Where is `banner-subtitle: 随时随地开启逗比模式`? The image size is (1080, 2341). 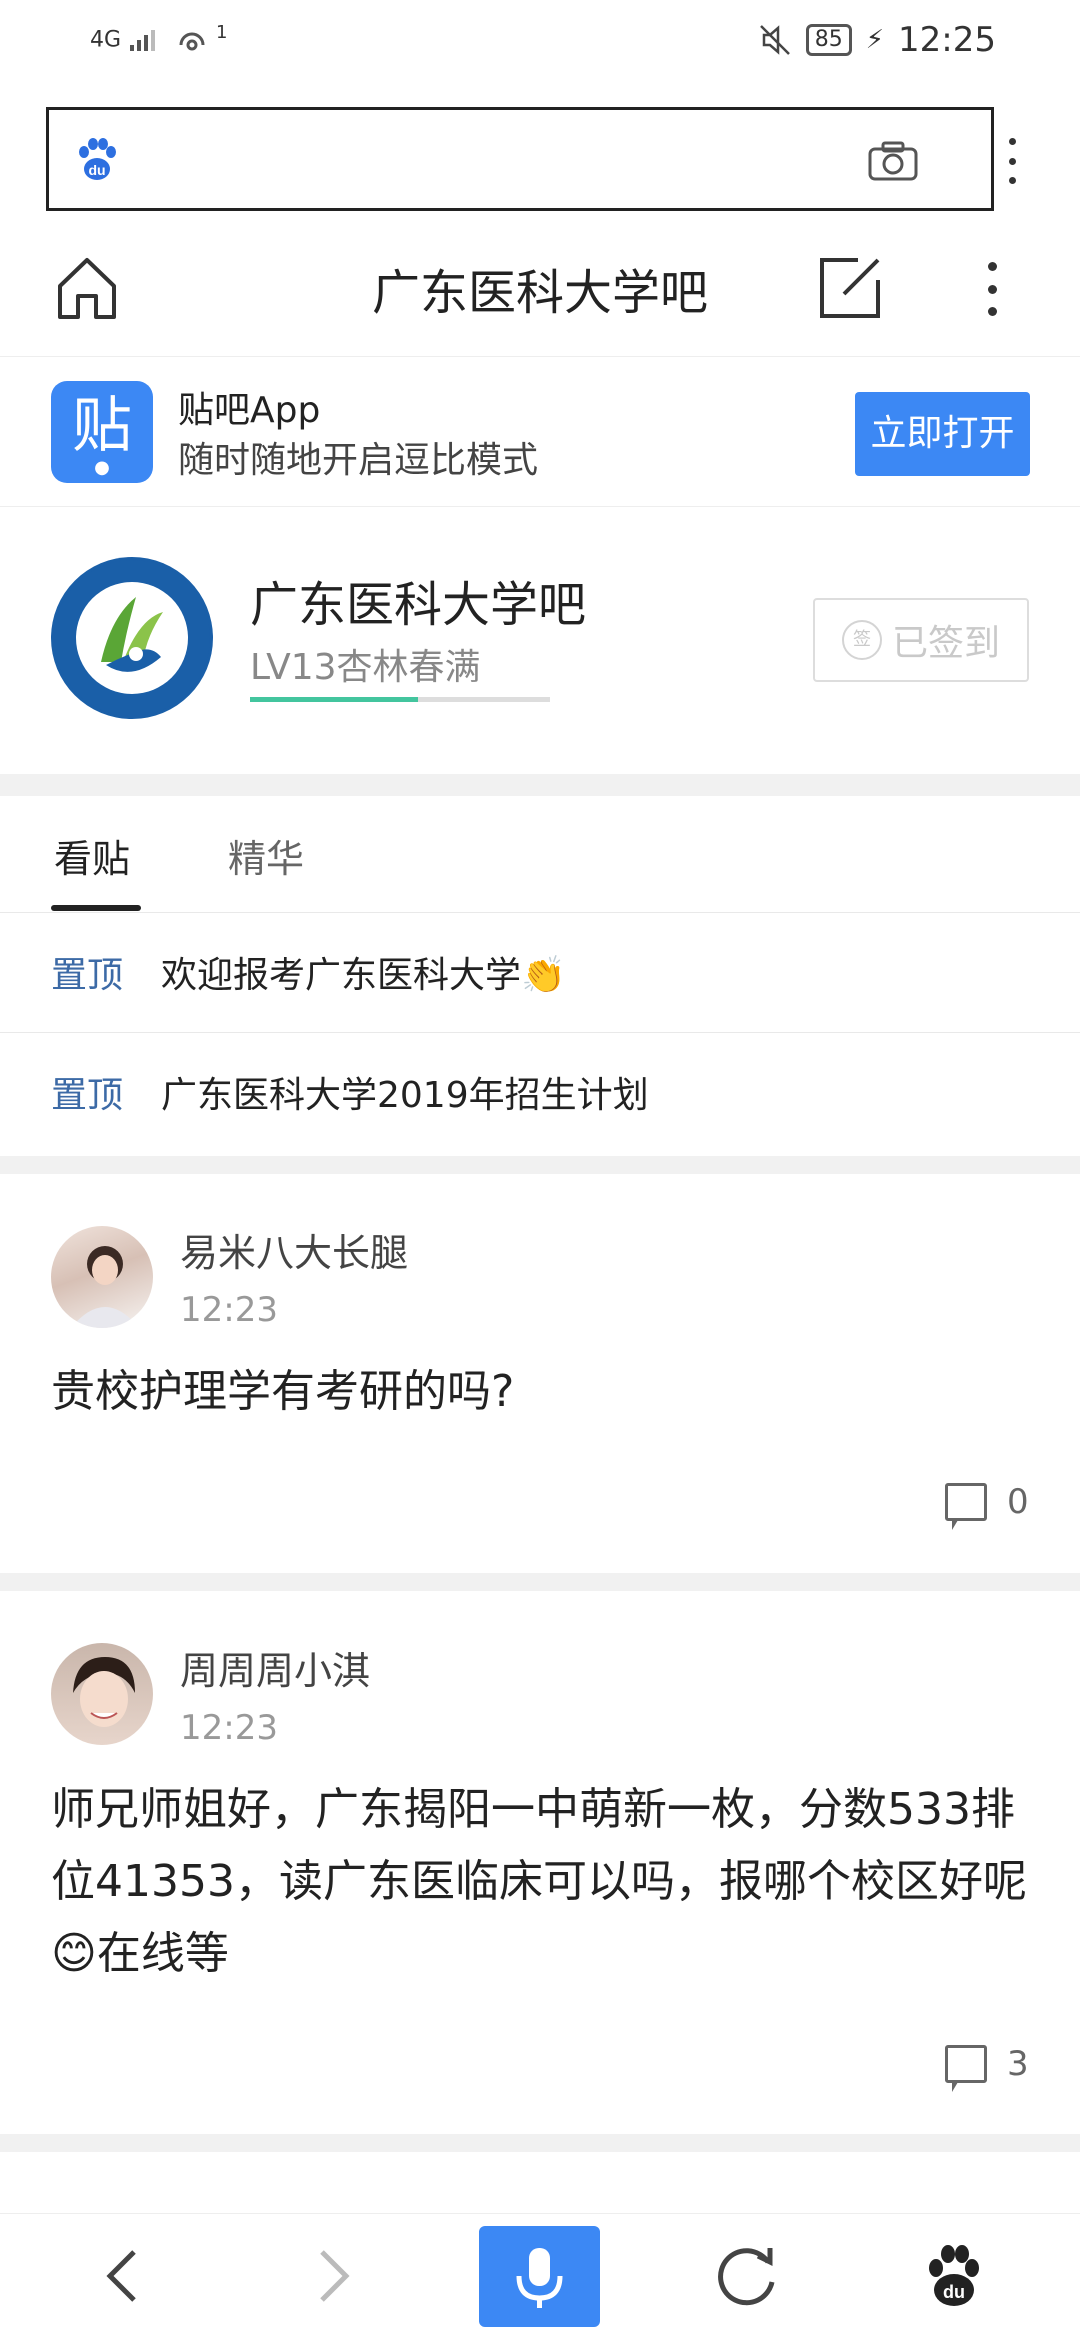
banner-subtitle: 随时随地开启逗比模式 is located at coordinates (358, 460).